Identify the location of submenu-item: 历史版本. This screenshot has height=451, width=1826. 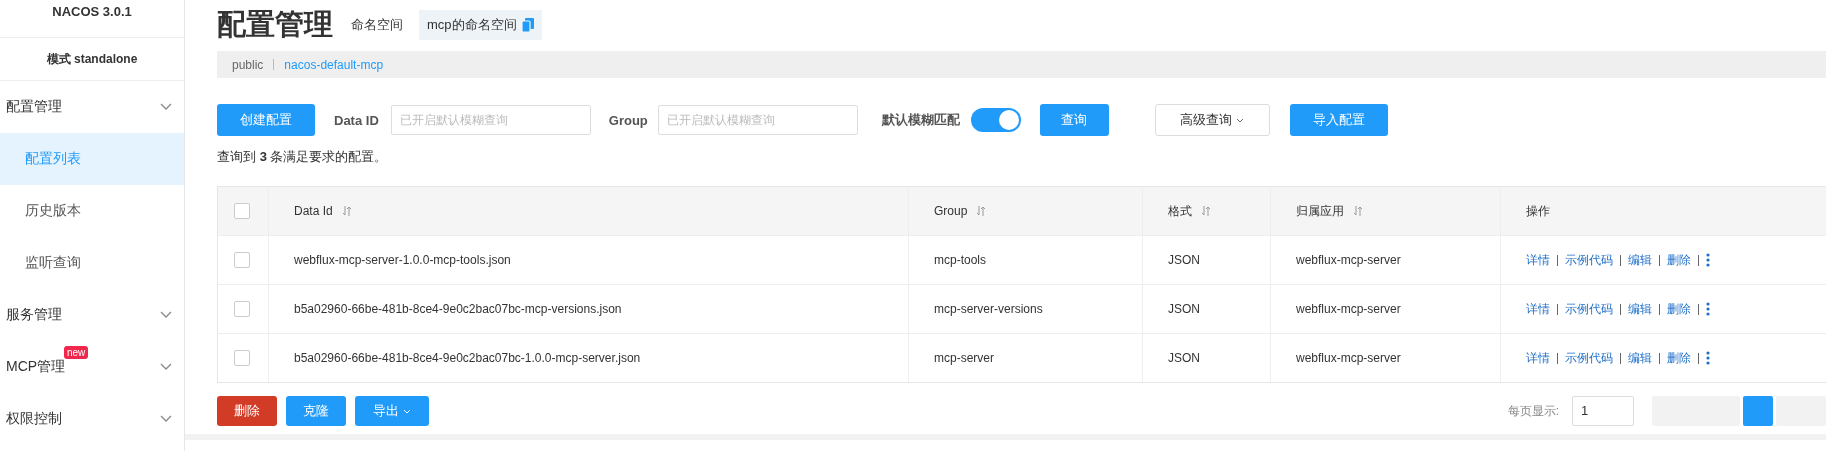
(92, 211).